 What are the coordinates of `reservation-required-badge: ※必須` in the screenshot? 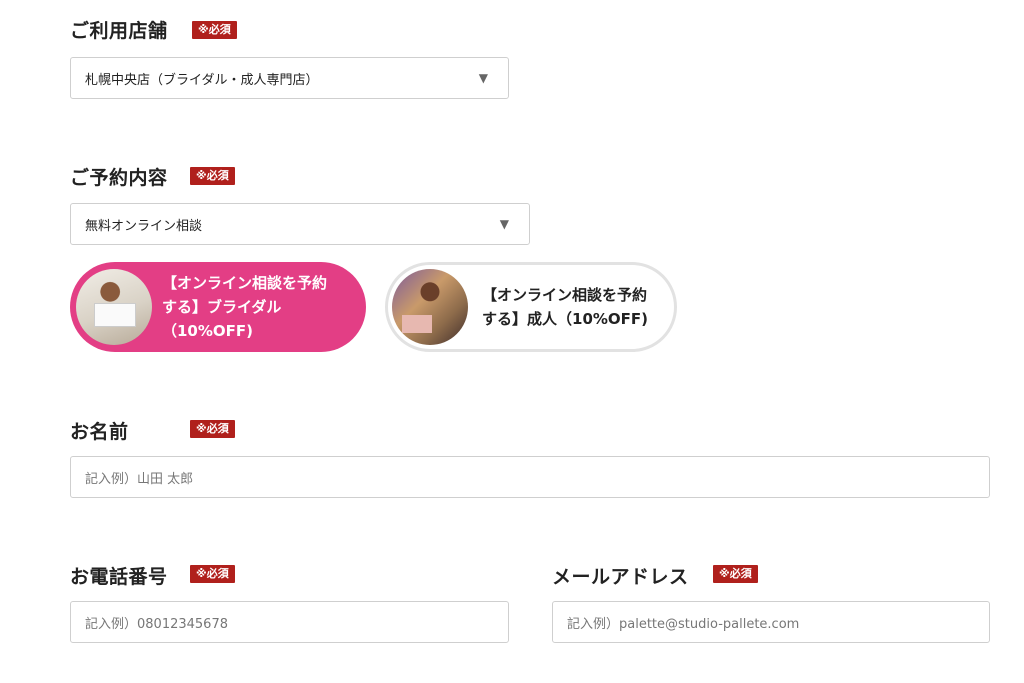 It's located at (212, 176).